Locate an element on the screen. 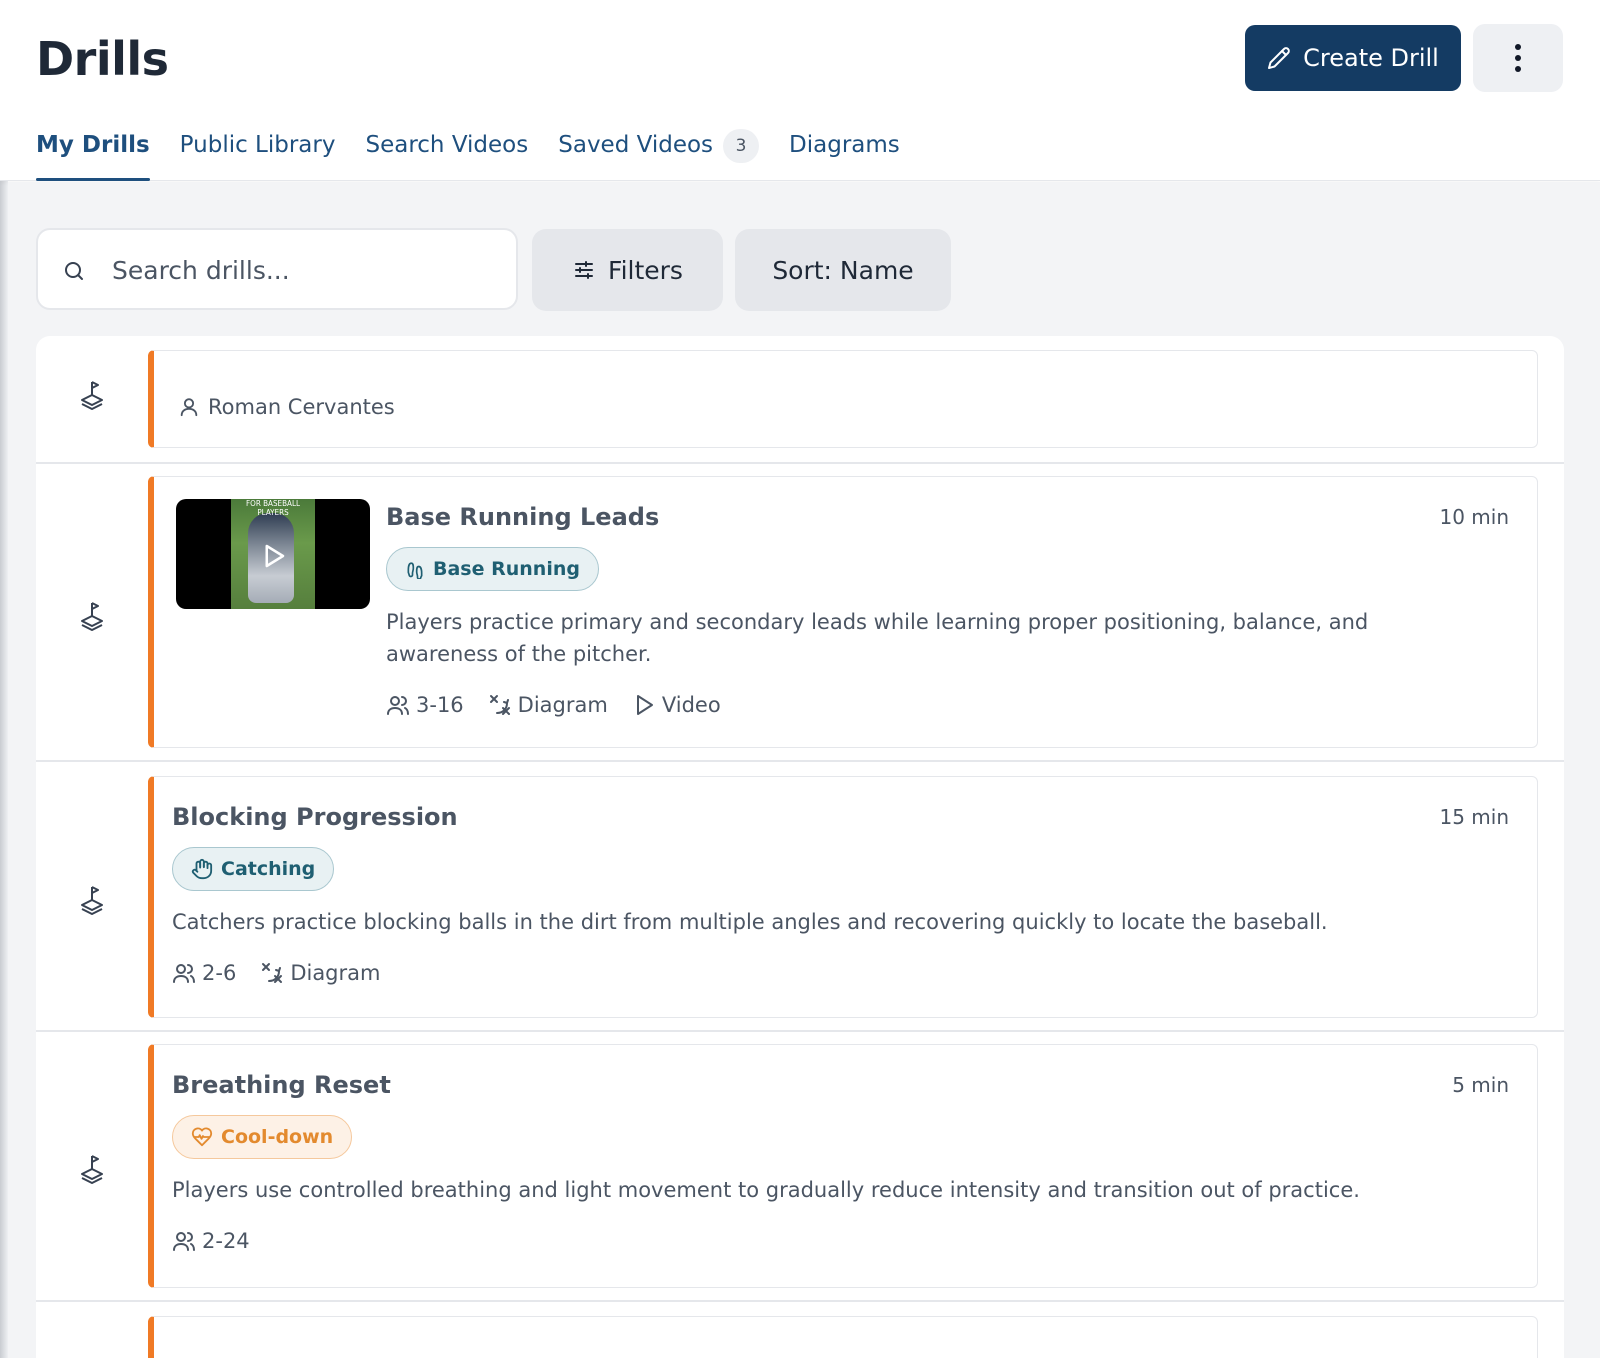  more-options-button is located at coordinates (1518, 58).